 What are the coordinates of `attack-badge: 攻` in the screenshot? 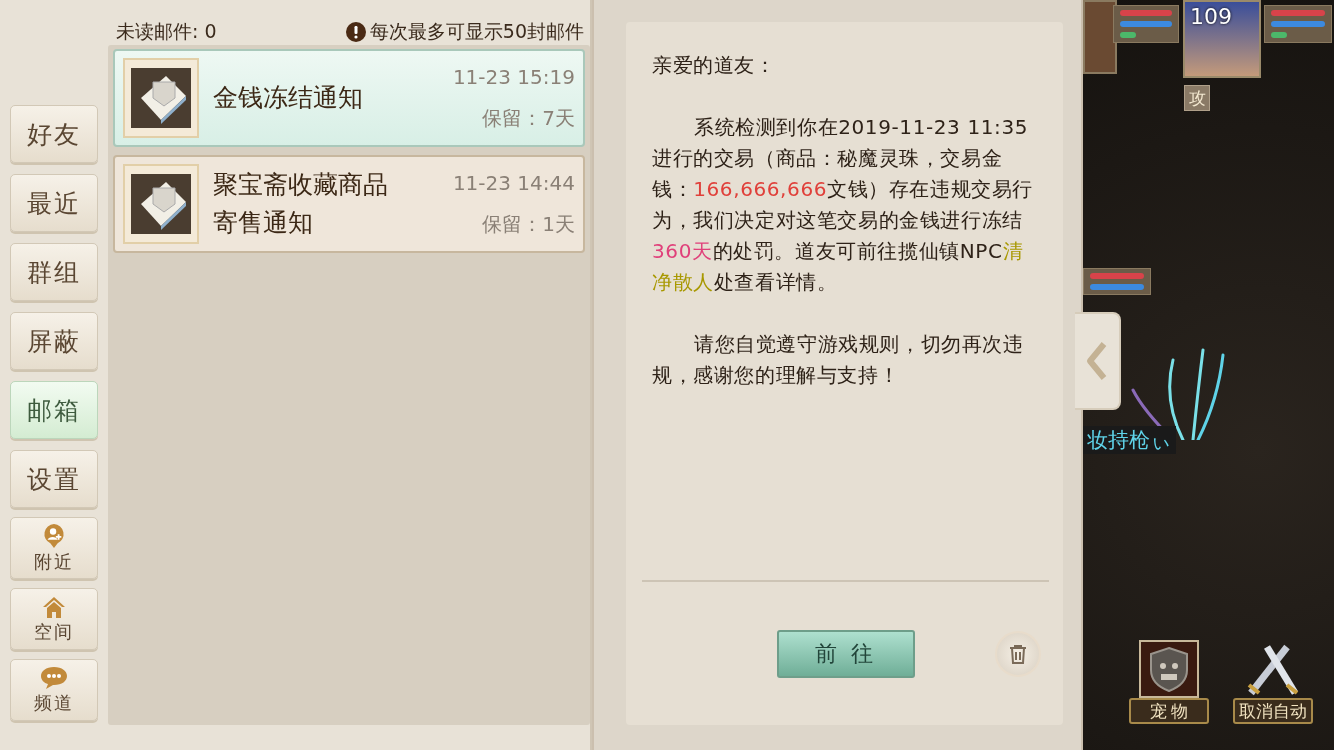 It's located at (1197, 98).